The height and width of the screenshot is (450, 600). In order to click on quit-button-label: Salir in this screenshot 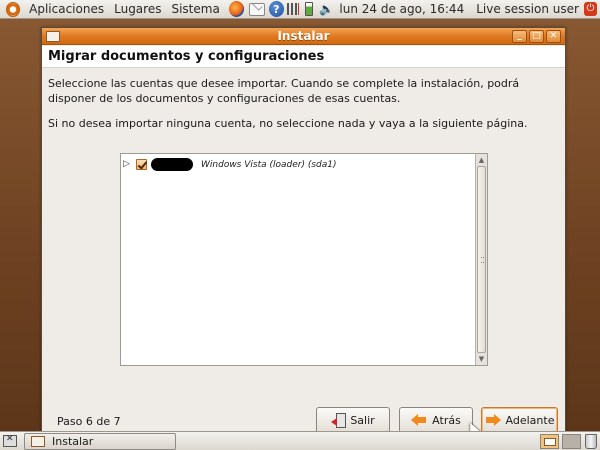, I will do `click(362, 420)`.